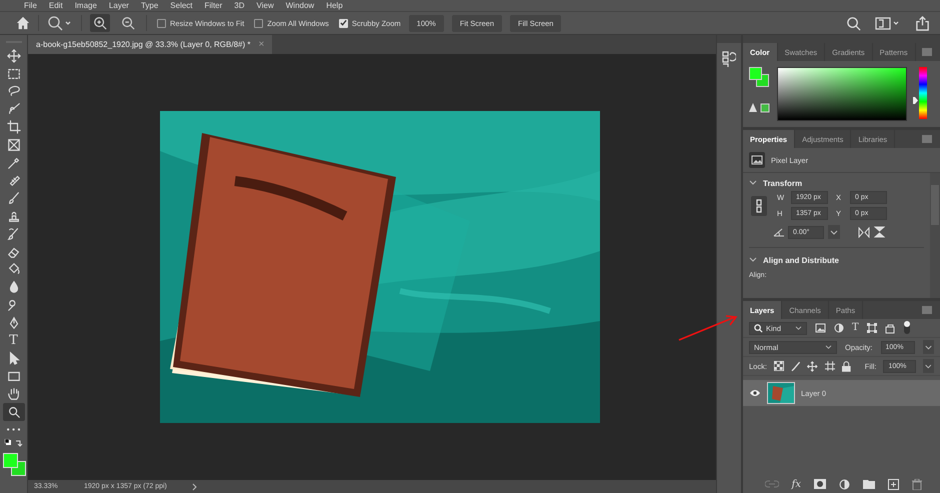 The width and height of the screenshot is (940, 493). I want to click on more-icon, so click(13, 430).